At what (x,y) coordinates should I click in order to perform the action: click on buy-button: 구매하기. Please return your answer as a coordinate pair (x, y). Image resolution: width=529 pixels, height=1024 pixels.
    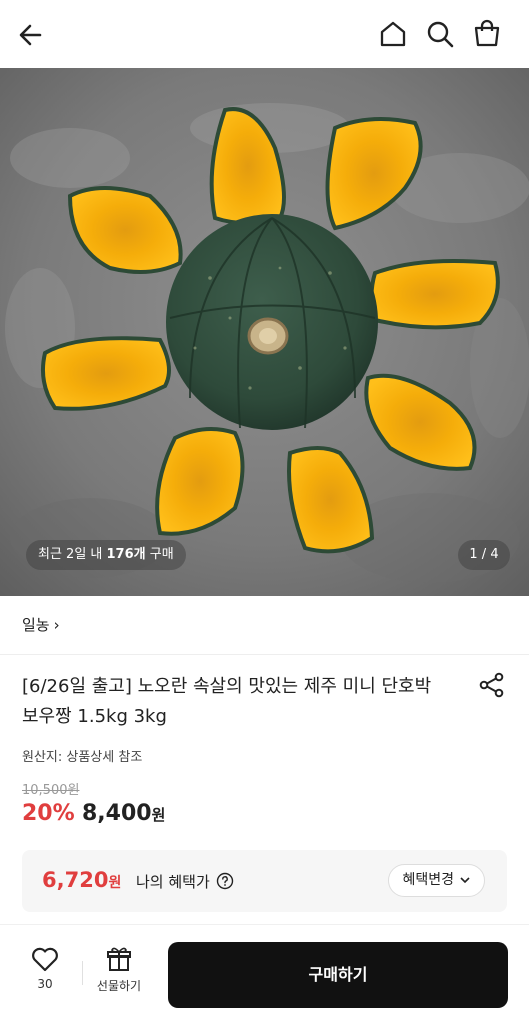
    Looking at the image, I should click on (338, 975).